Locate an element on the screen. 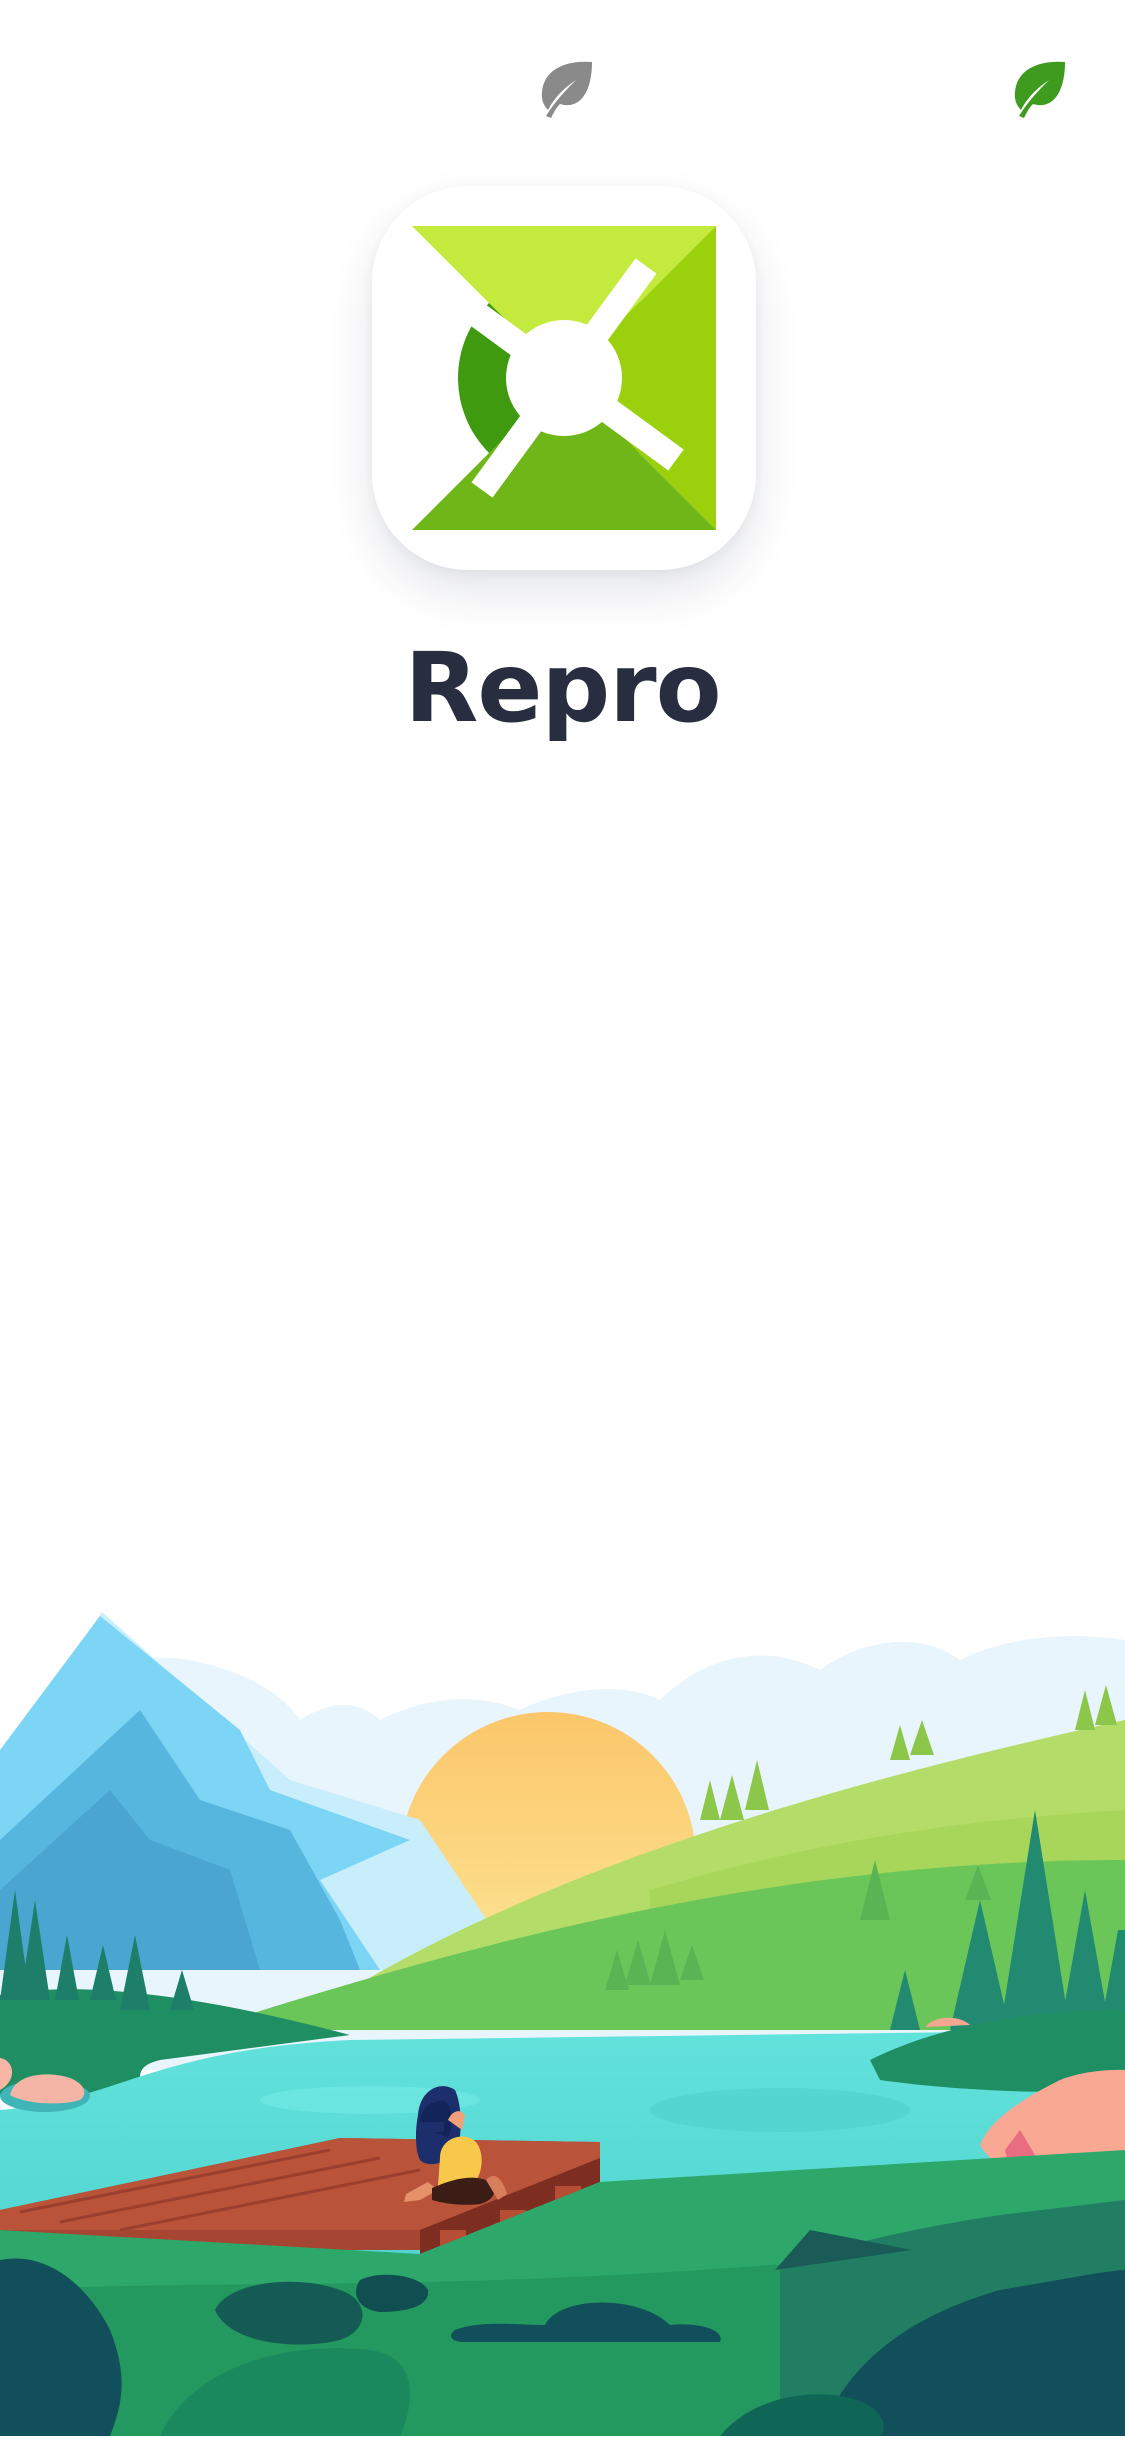 Image resolution: width=1125 pixels, height=2441 pixels. app-icon is located at coordinates (564, 378).